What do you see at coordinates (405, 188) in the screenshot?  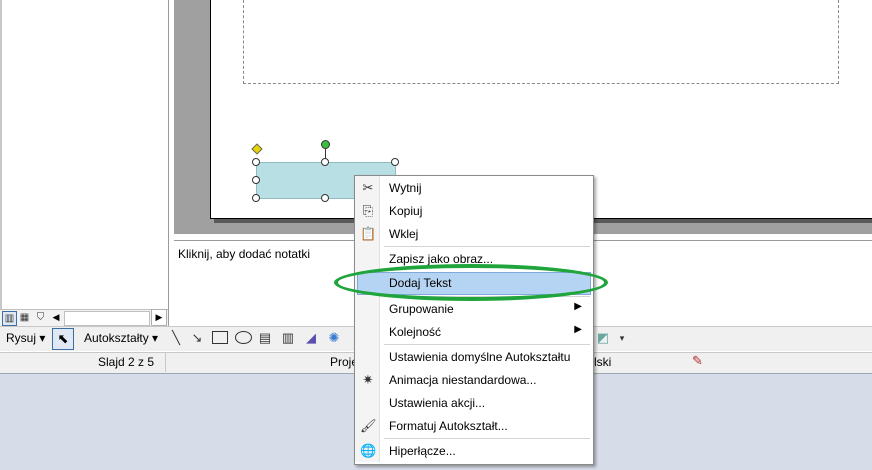 I see `menu-item-label: Wytnij` at bounding box center [405, 188].